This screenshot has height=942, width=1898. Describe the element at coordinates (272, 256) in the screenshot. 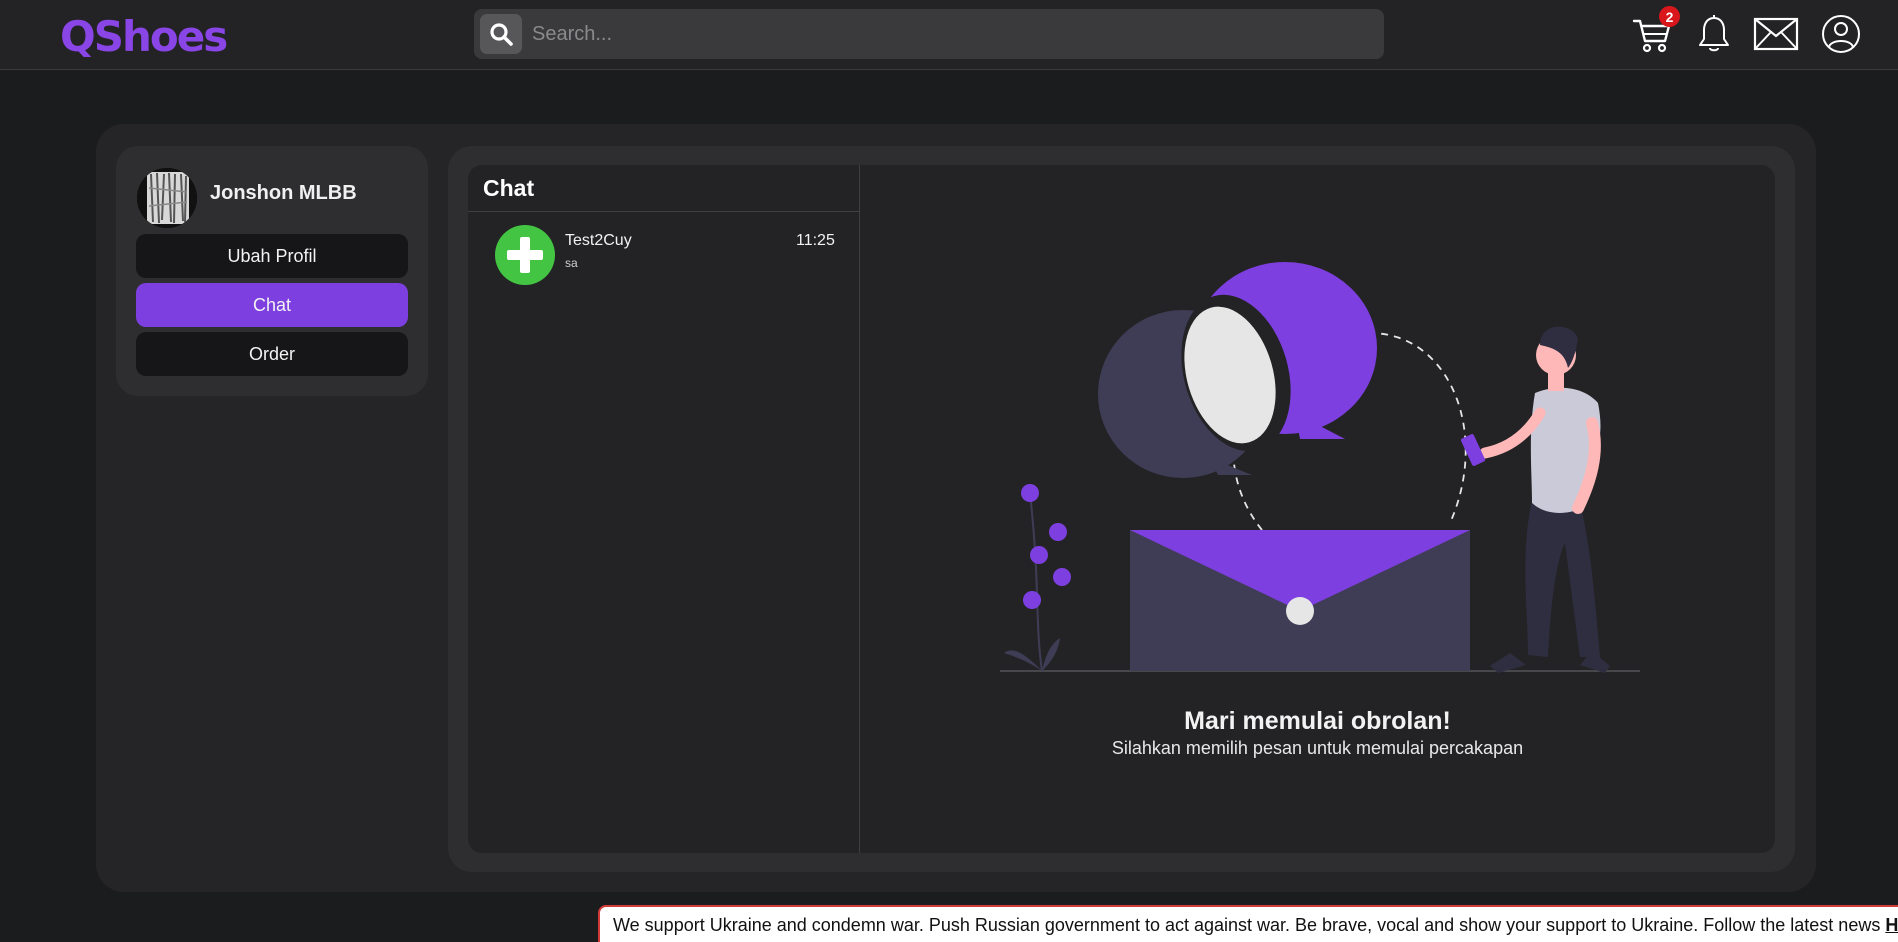

I see `menu-item-ubah-profil: Ubah Profil` at that location.